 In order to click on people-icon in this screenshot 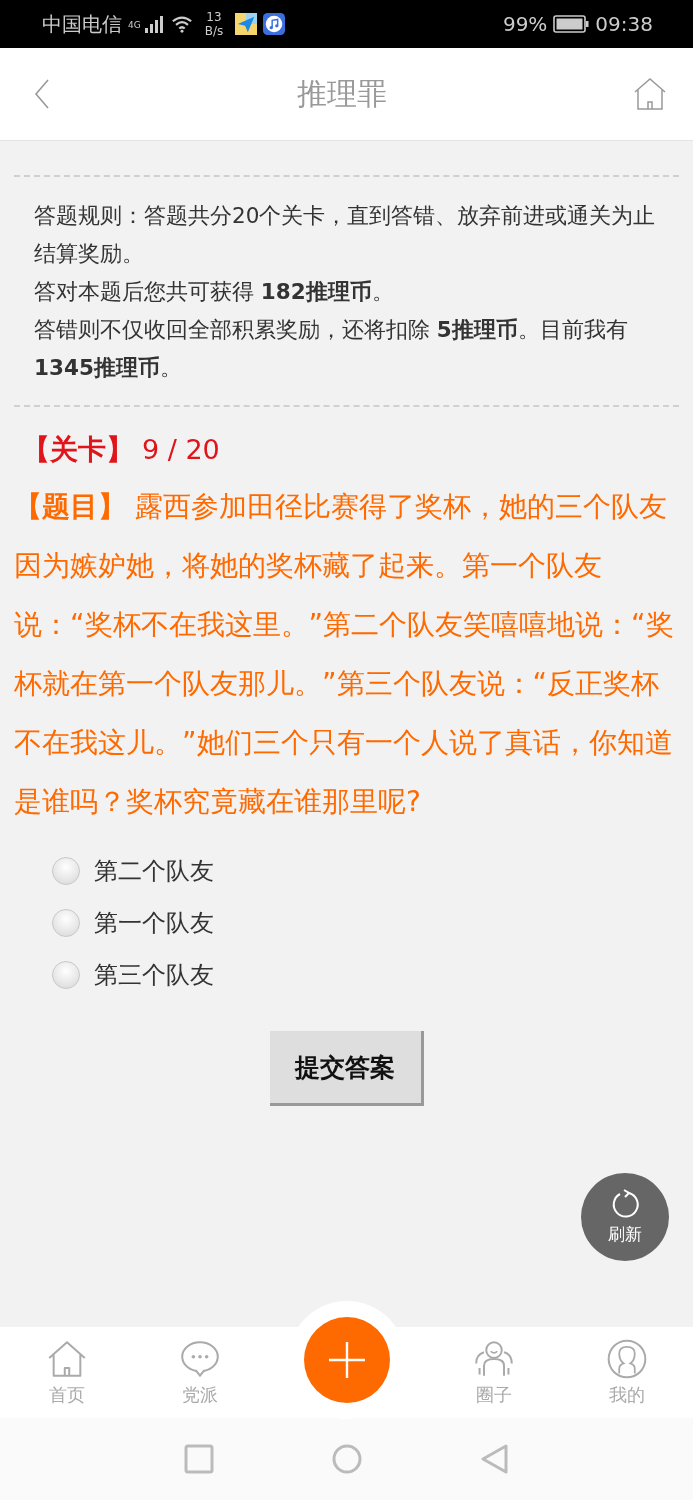, I will do `click(493, 1358)`.